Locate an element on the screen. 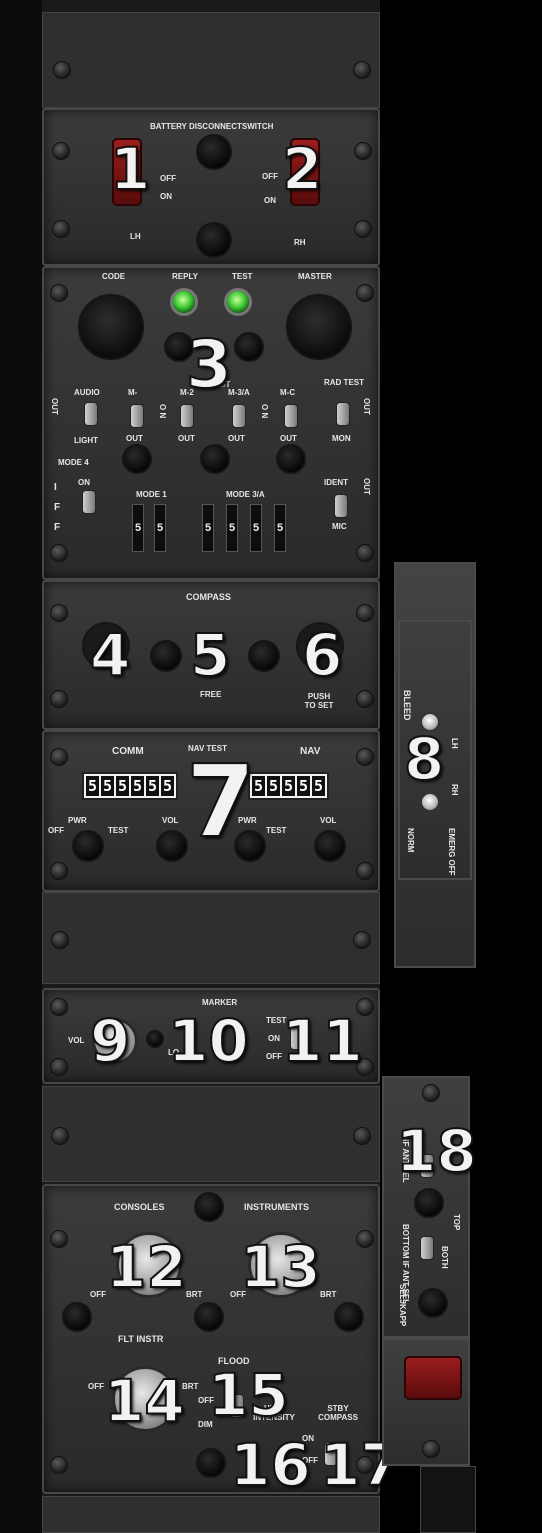 Image resolution: width=542 pixels, height=1533 pixels. ident-label: IDENT is located at coordinates (336, 482).